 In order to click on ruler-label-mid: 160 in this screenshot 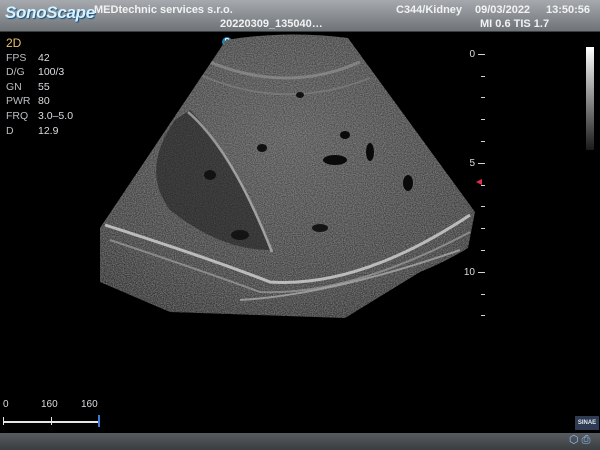, I will do `click(49, 404)`.